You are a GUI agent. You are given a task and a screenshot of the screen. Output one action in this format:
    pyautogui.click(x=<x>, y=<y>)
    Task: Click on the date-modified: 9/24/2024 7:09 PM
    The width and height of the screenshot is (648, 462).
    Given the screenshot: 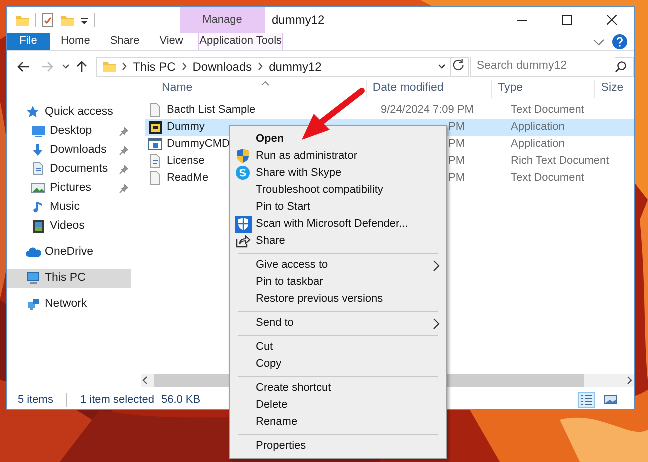 What is the action you would take?
    pyautogui.click(x=427, y=110)
    